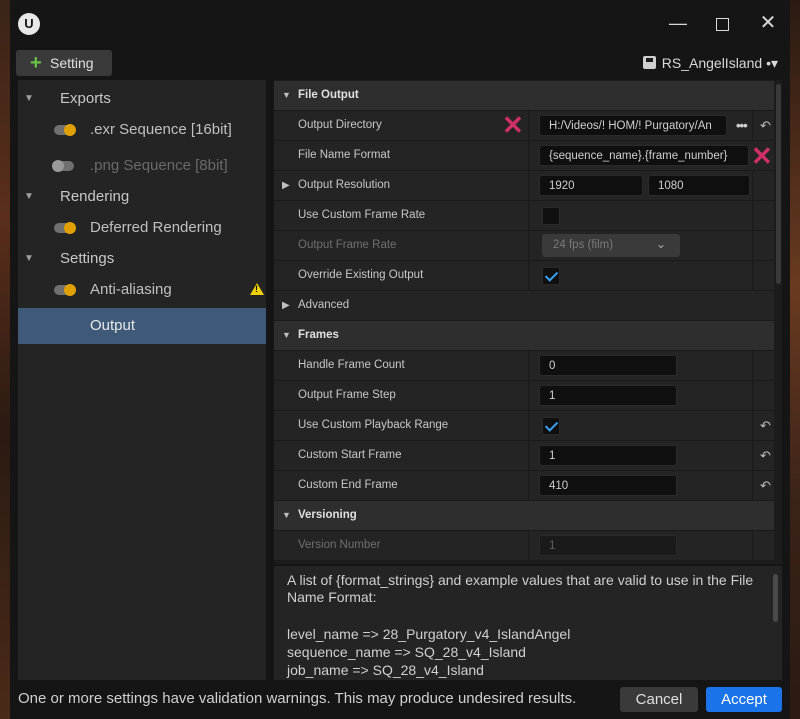 This screenshot has height=719, width=800. I want to click on setting-item-deferred-rendering: Deferred Rendering, so click(142, 228).